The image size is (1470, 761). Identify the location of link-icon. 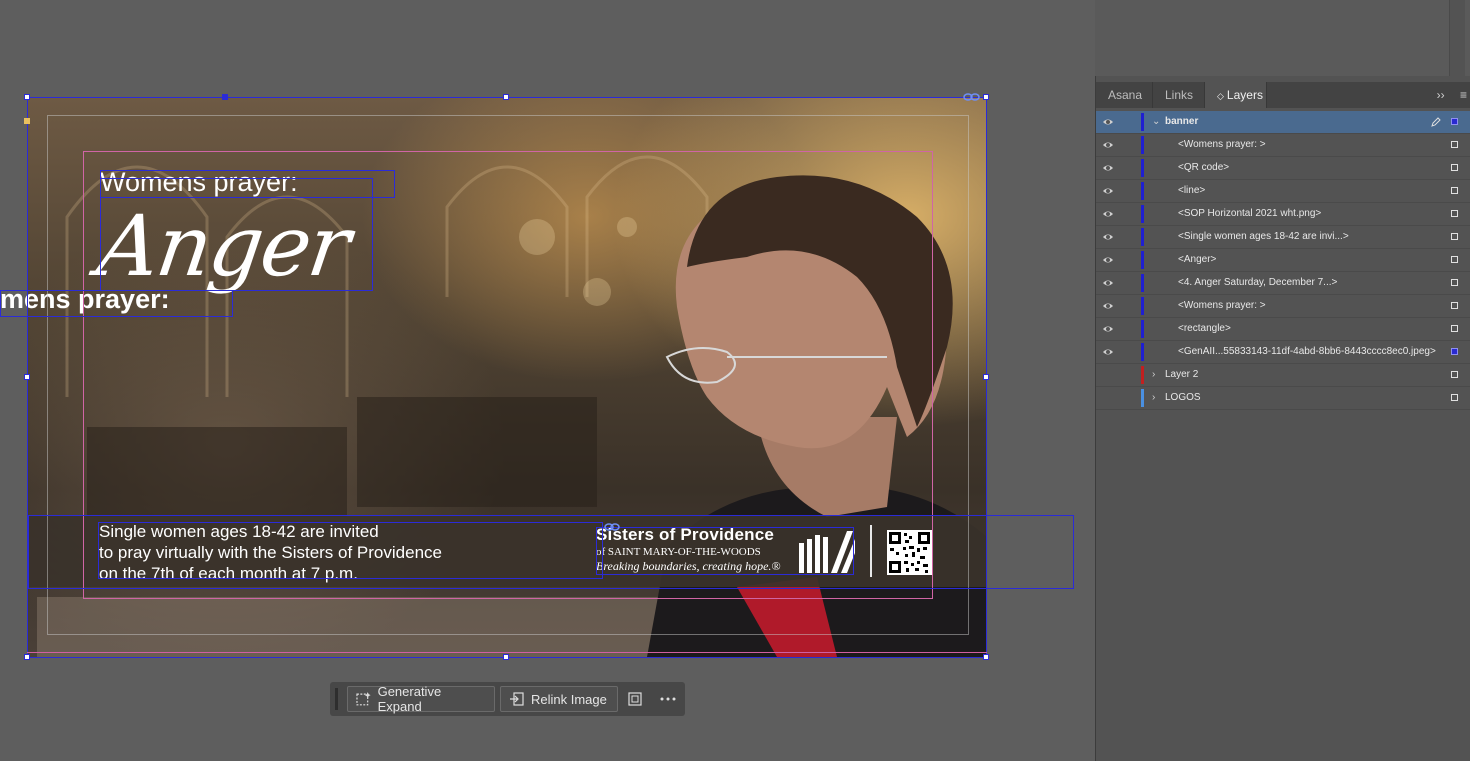
(972, 97).